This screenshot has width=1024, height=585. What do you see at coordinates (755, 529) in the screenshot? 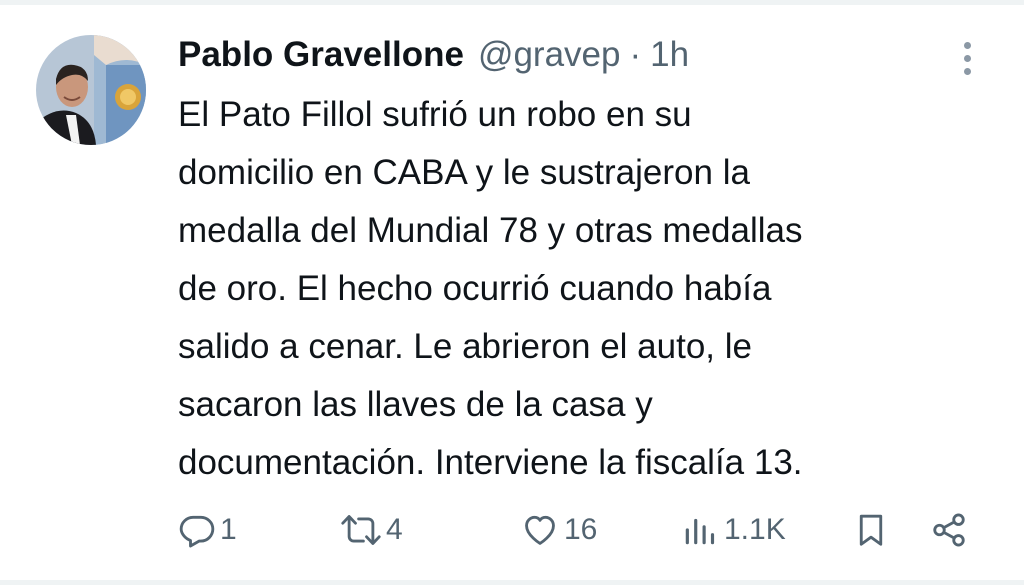
I see `views-count: 1.1K` at bounding box center [755, 529].